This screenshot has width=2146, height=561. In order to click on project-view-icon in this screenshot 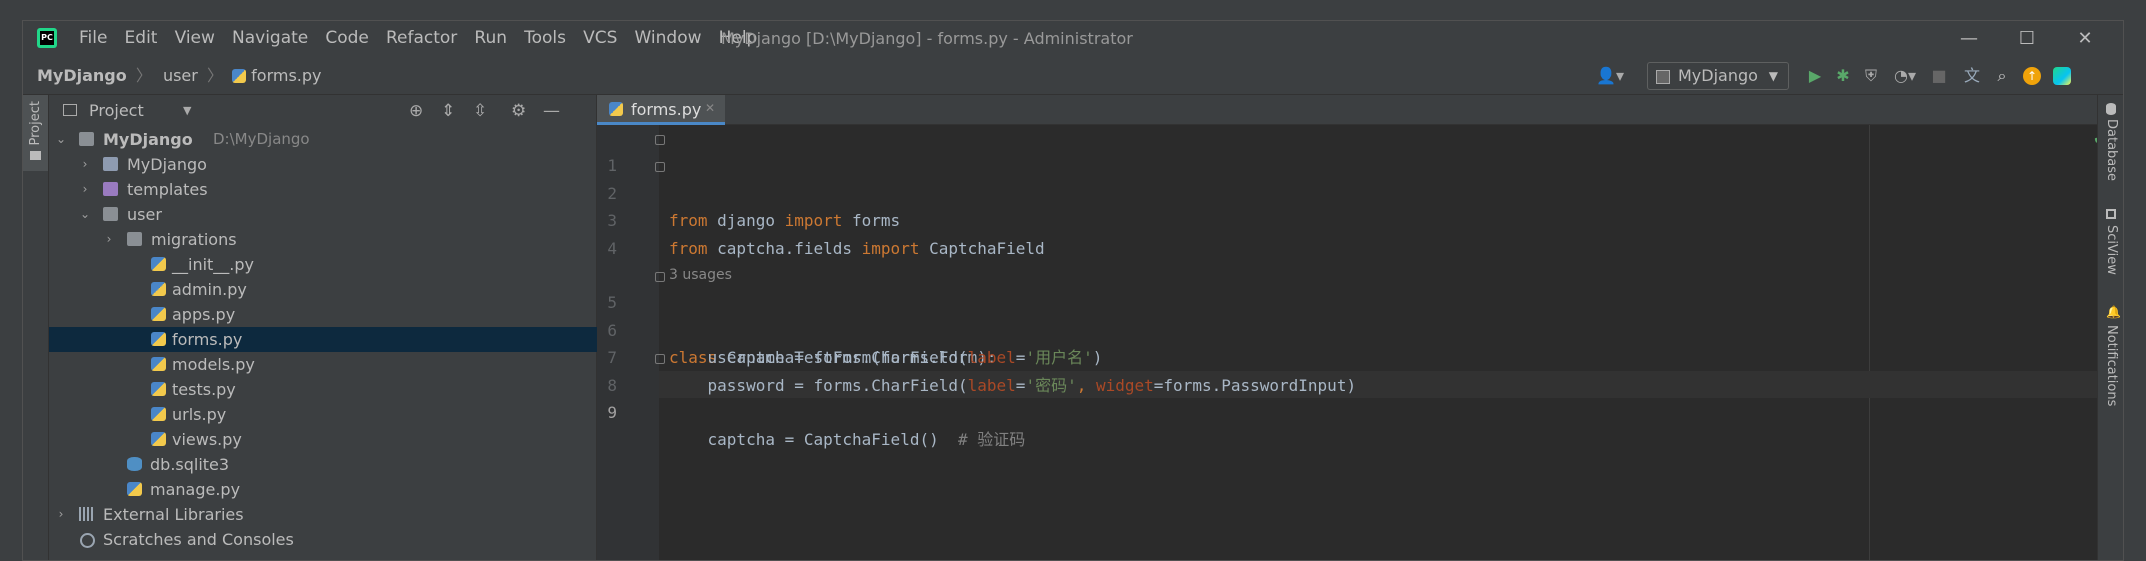, I will do `click(70, 110)`.